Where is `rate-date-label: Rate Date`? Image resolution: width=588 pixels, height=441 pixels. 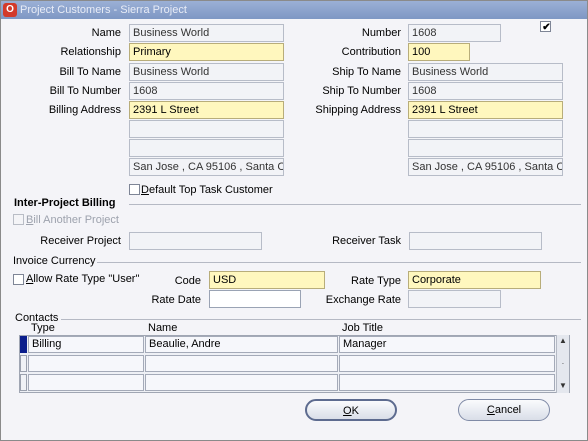 rate-date-label: Rate Date is located at coordinates (176, 300).